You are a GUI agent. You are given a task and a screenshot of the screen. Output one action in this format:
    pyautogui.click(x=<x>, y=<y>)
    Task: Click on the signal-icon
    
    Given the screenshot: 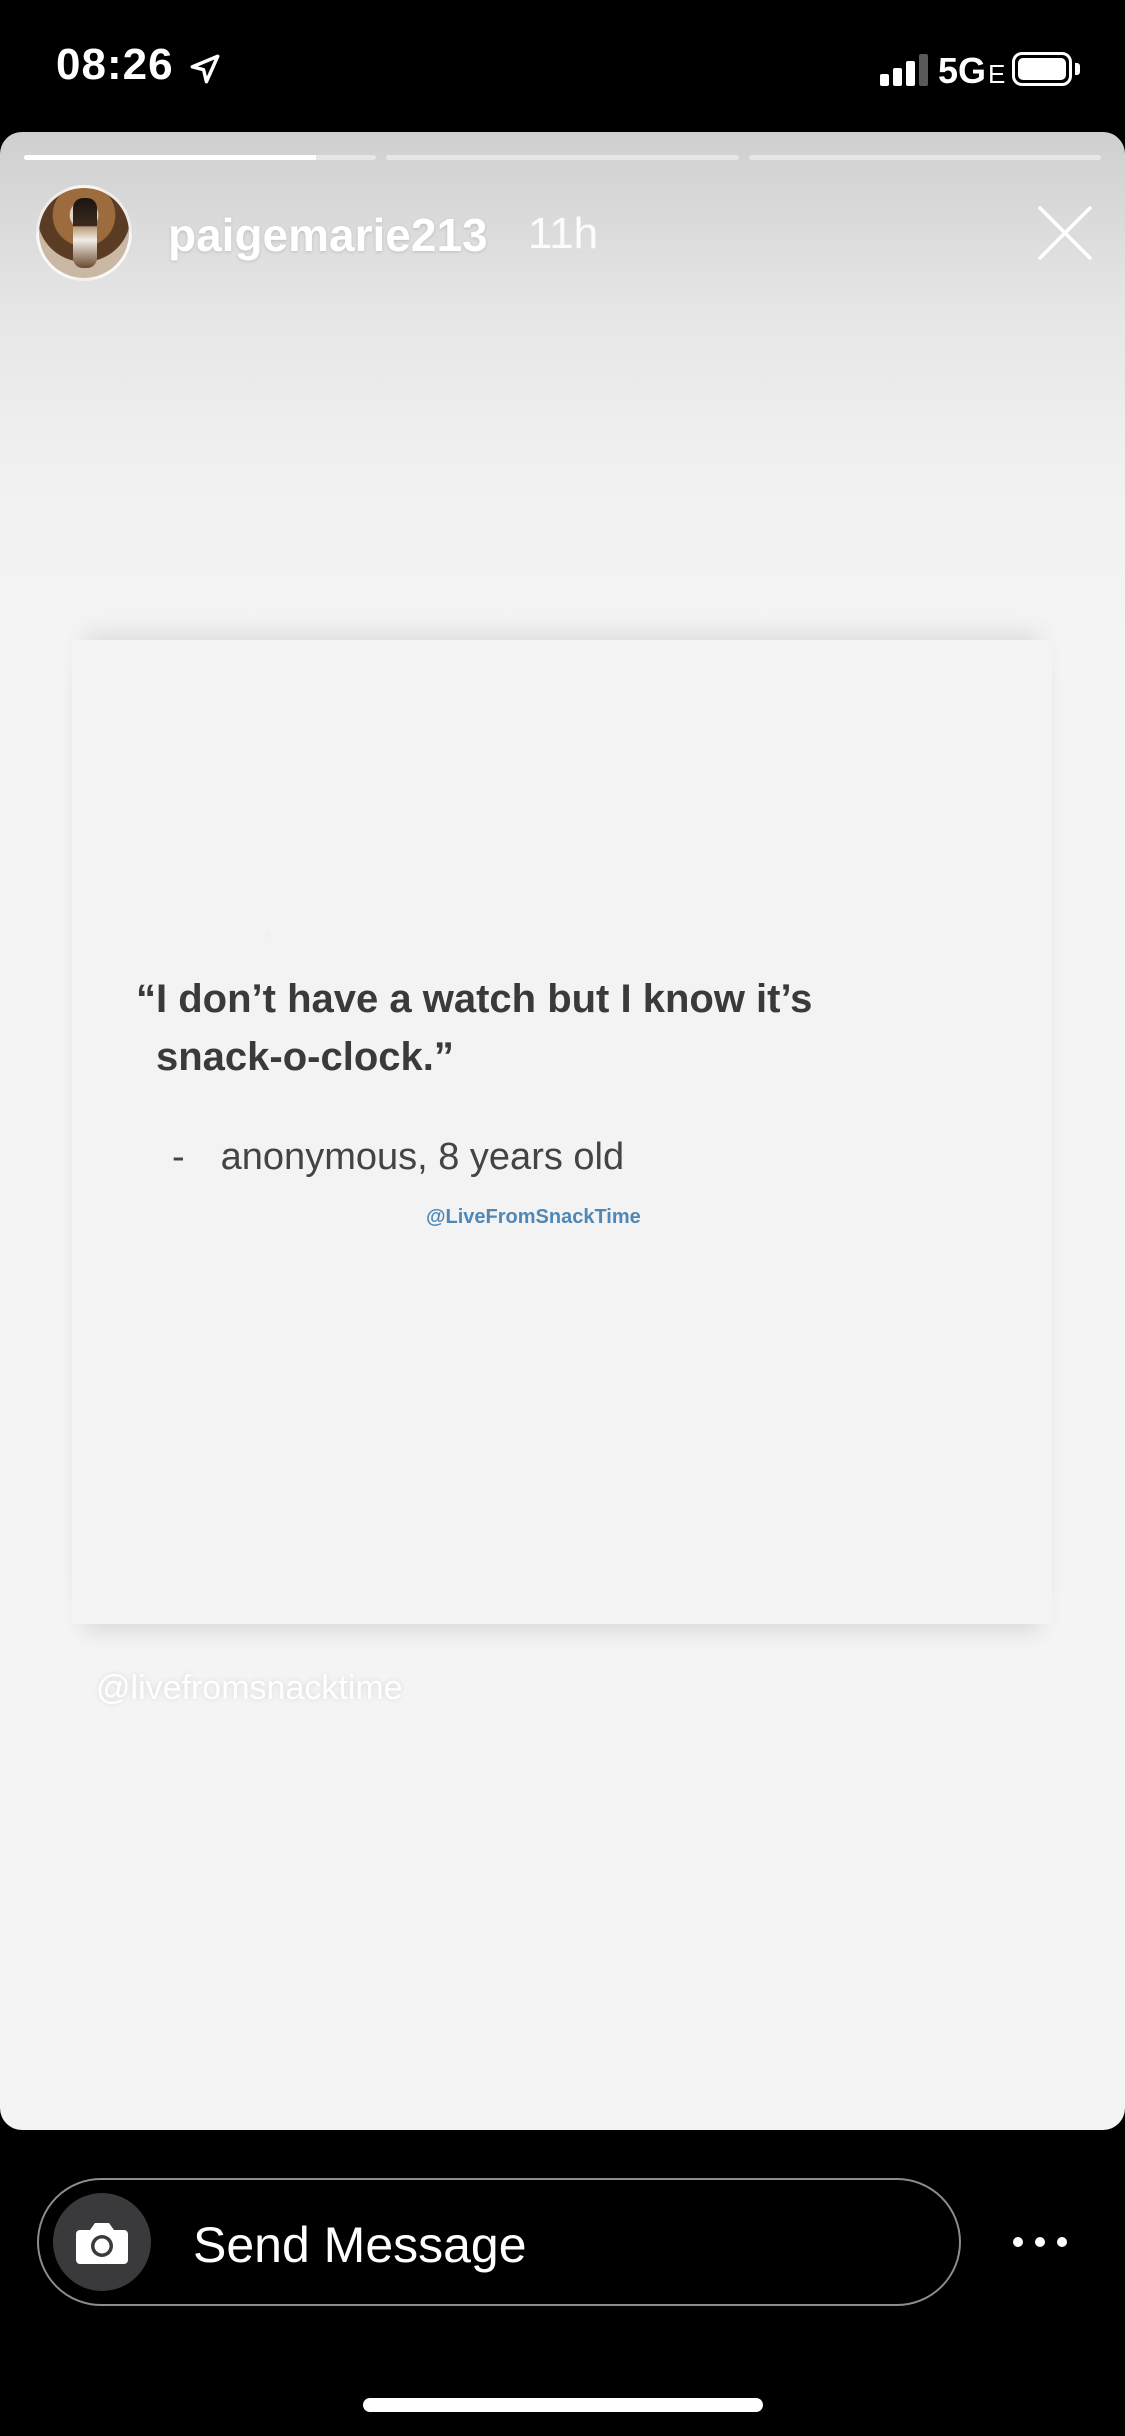 What is the action you would take?
    pyautogui.click(x=905, y=70)
    